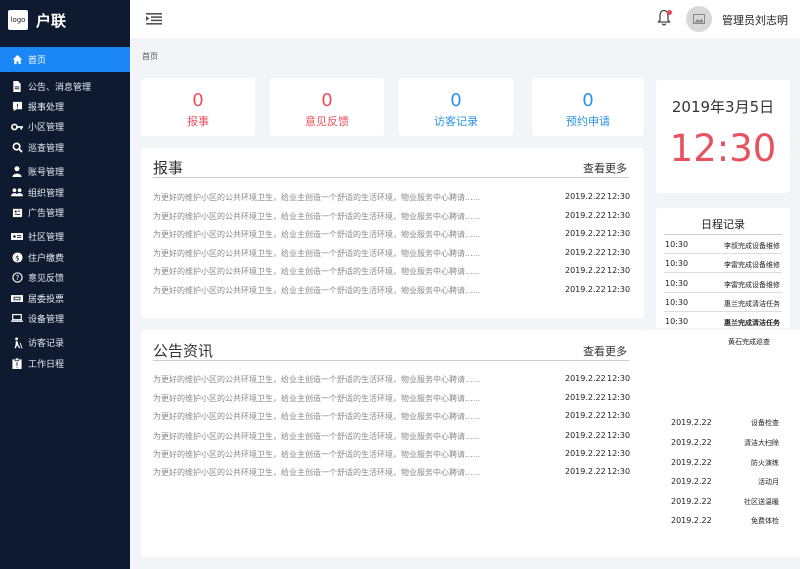 Image resolution: width=800 pixels, height=569 pixels. I want to click on sidebar-item-accounts: 账号管理, so click(65, 172).